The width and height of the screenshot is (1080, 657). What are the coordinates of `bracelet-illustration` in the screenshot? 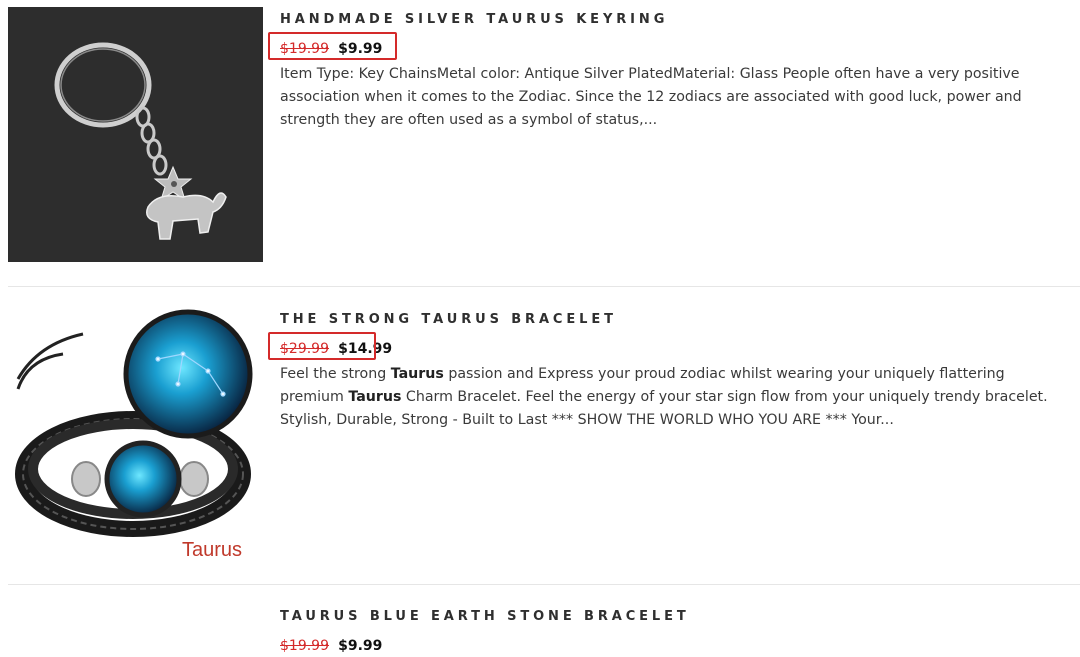 It's located at (135, 426).